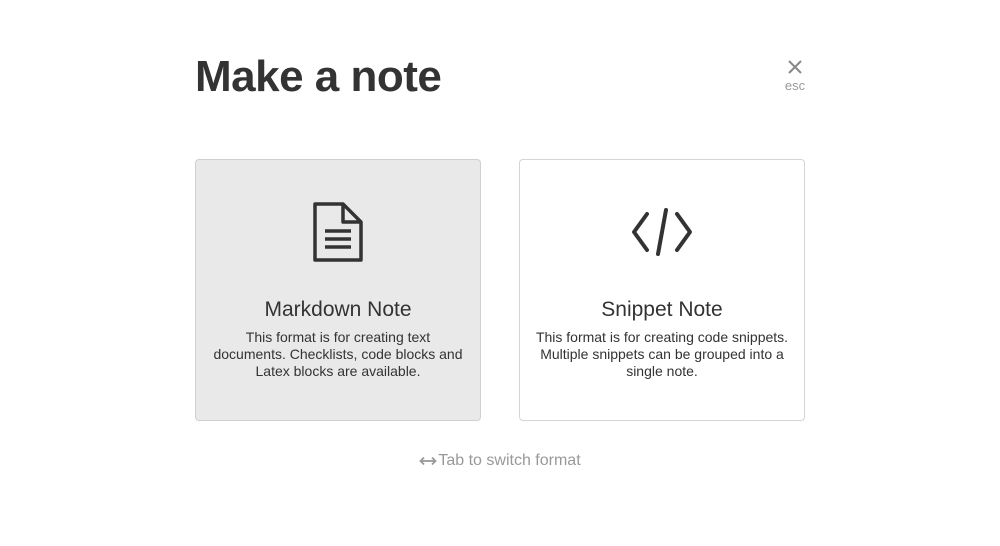 The width and height of the screenshot is (1000, 546). I want to click on markdown-note-title: Markdown Note, so click(338, 309).